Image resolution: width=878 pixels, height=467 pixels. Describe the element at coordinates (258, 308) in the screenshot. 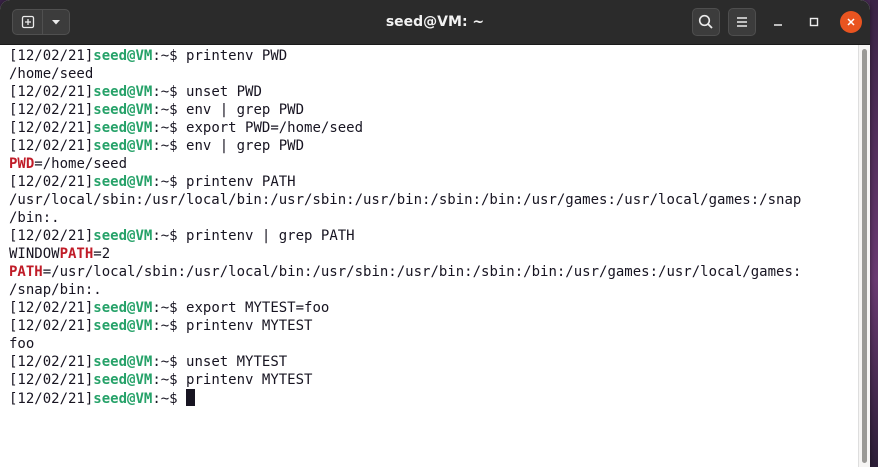

I see `command-text: export MYTEST=foo` at that location.